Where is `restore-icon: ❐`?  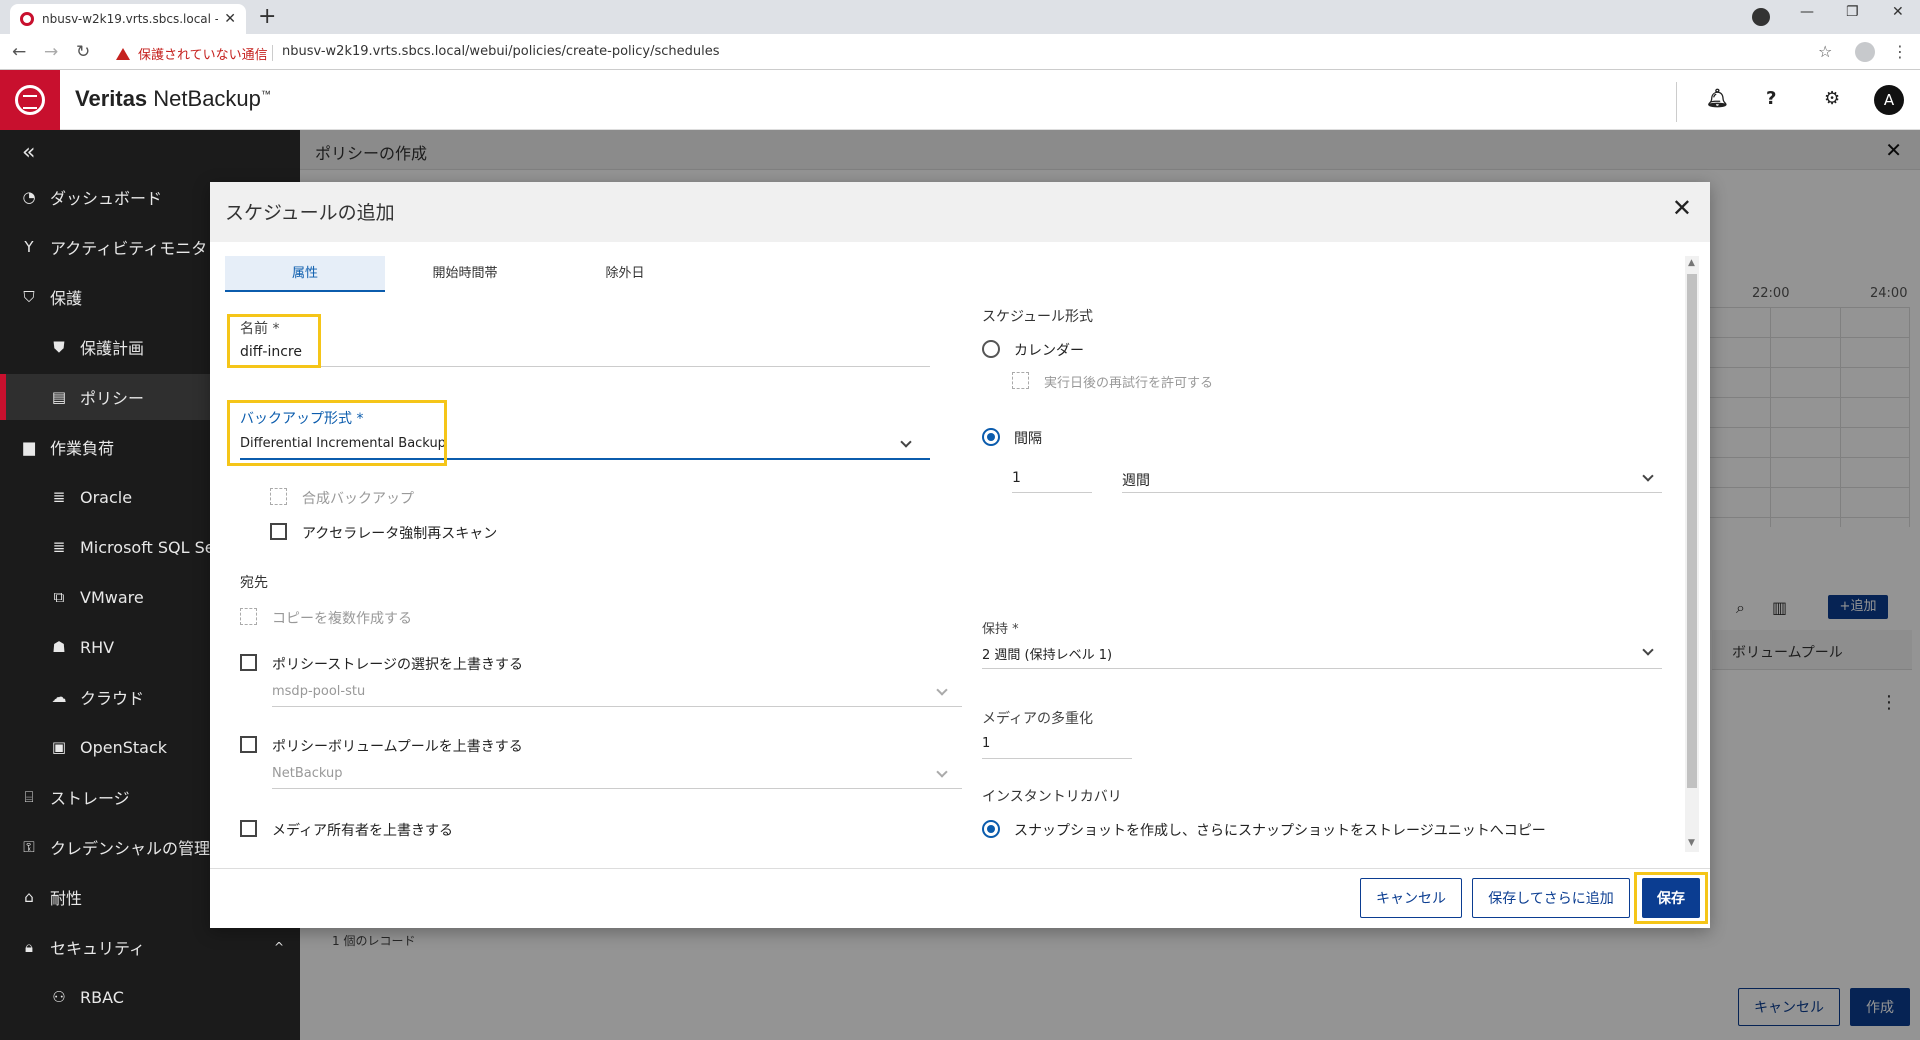 restore-icon: ❐ is located at coordinates (1852, 12).